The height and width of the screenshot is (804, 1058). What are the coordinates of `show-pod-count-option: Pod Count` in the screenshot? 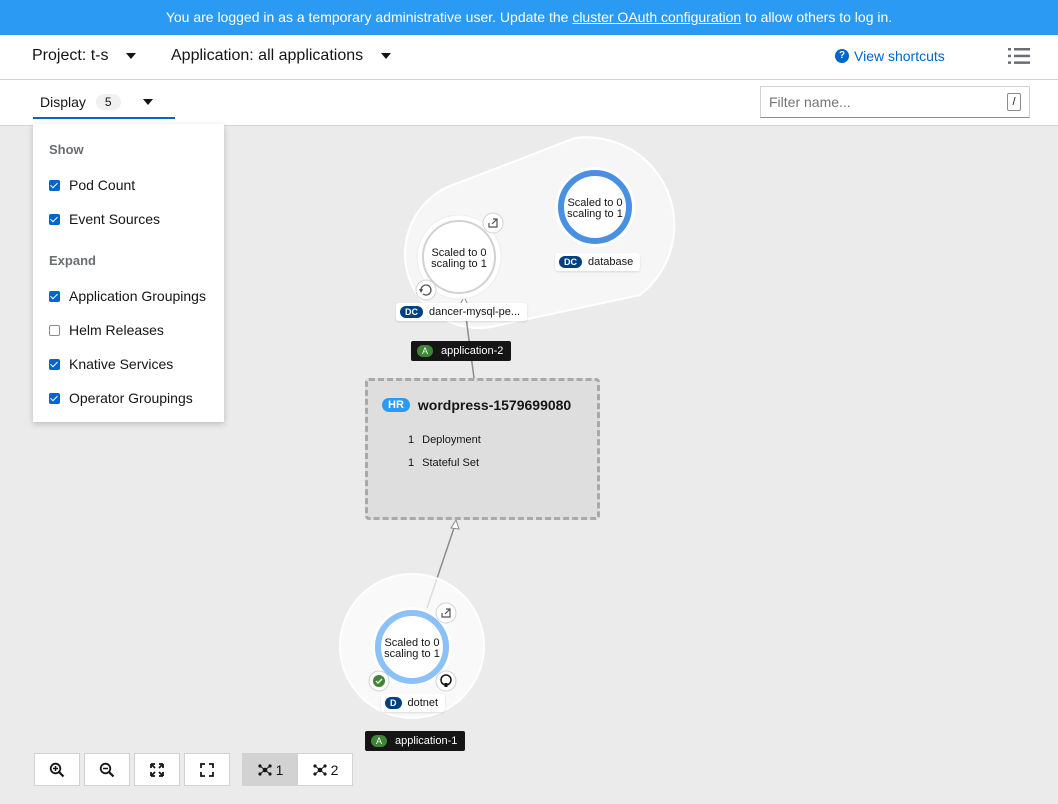 It's located at (92, 185).